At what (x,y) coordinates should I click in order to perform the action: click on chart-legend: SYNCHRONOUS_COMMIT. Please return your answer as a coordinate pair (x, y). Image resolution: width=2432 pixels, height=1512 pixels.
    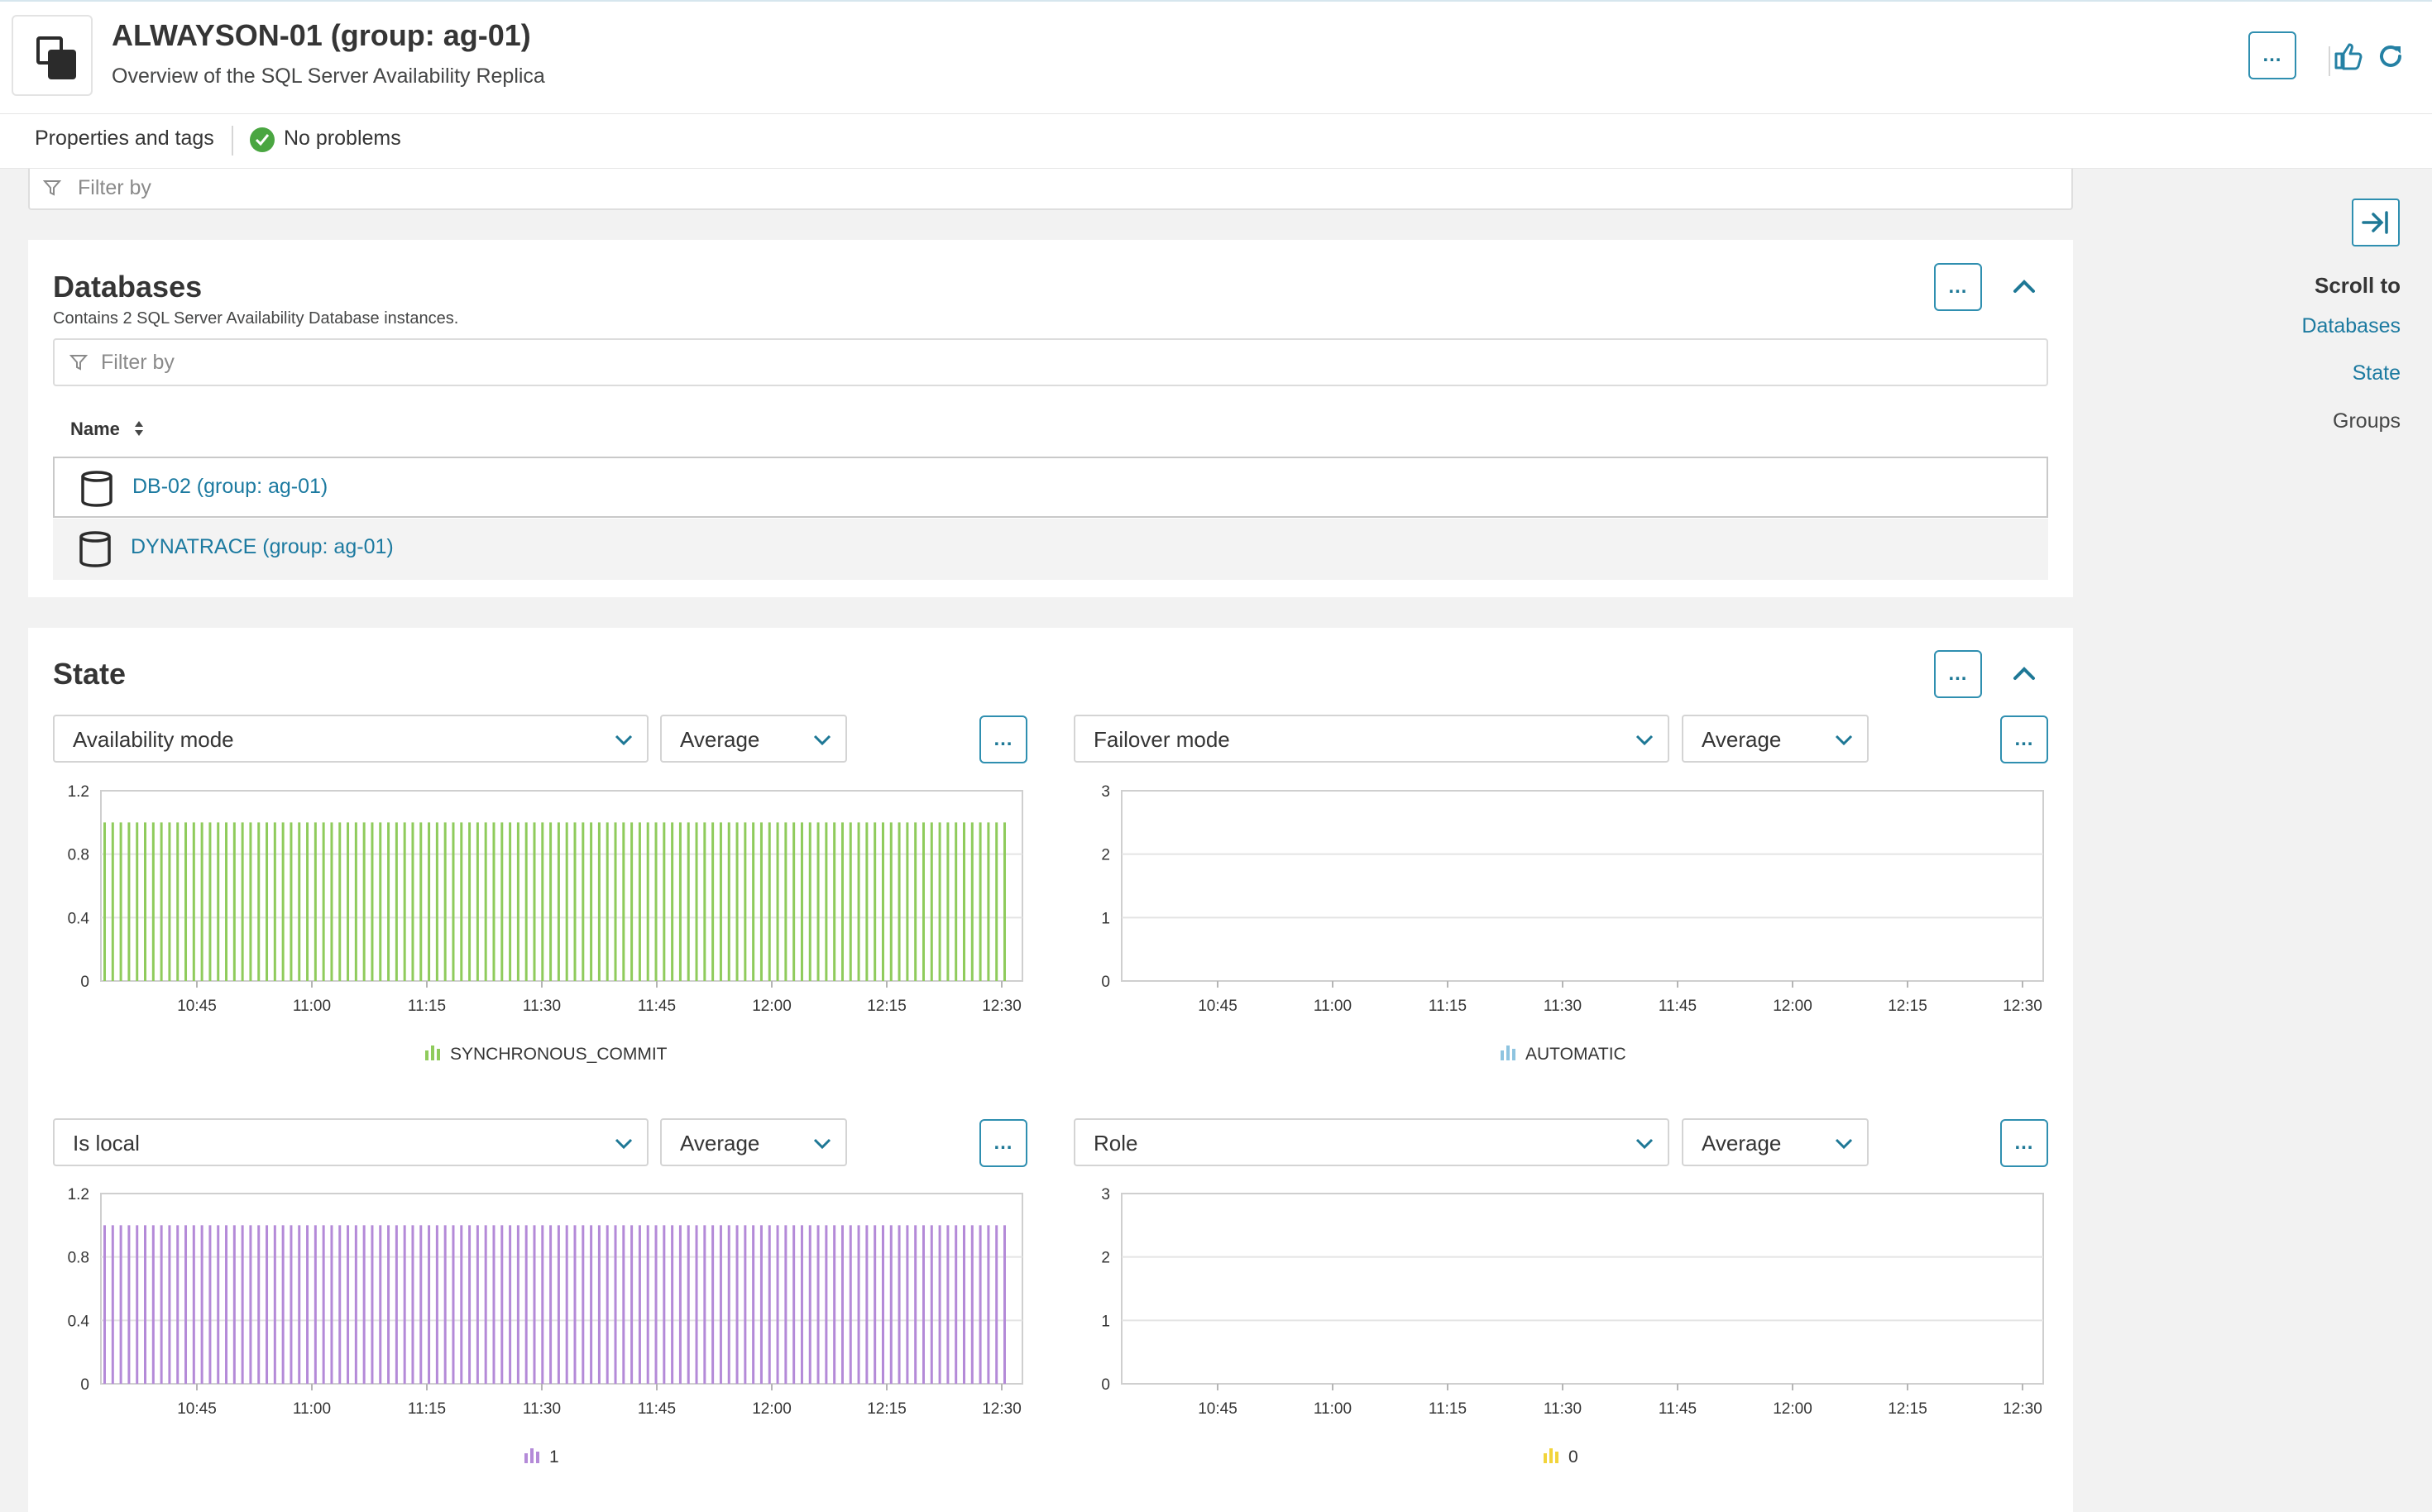
    Looking at the image, I should click on (546, 1054).